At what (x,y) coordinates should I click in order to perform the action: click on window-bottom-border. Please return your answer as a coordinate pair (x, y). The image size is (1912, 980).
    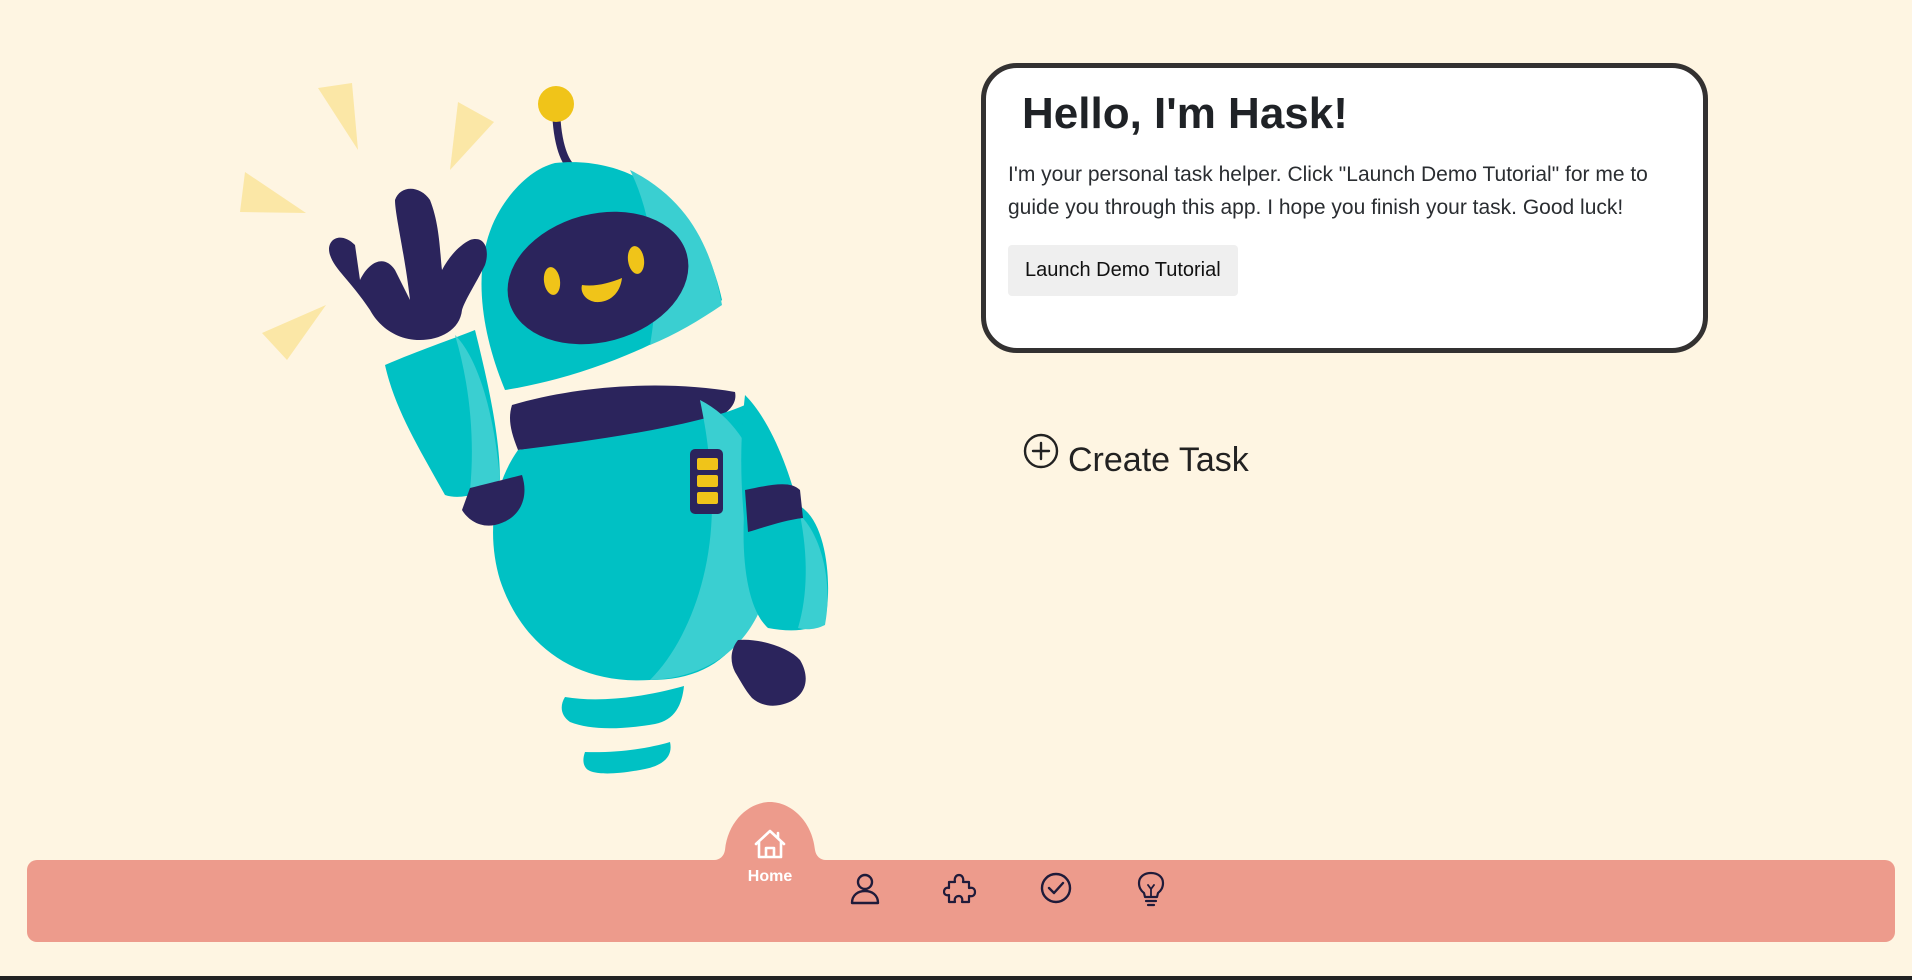
    Looking at the image, I should click on (956, 978).